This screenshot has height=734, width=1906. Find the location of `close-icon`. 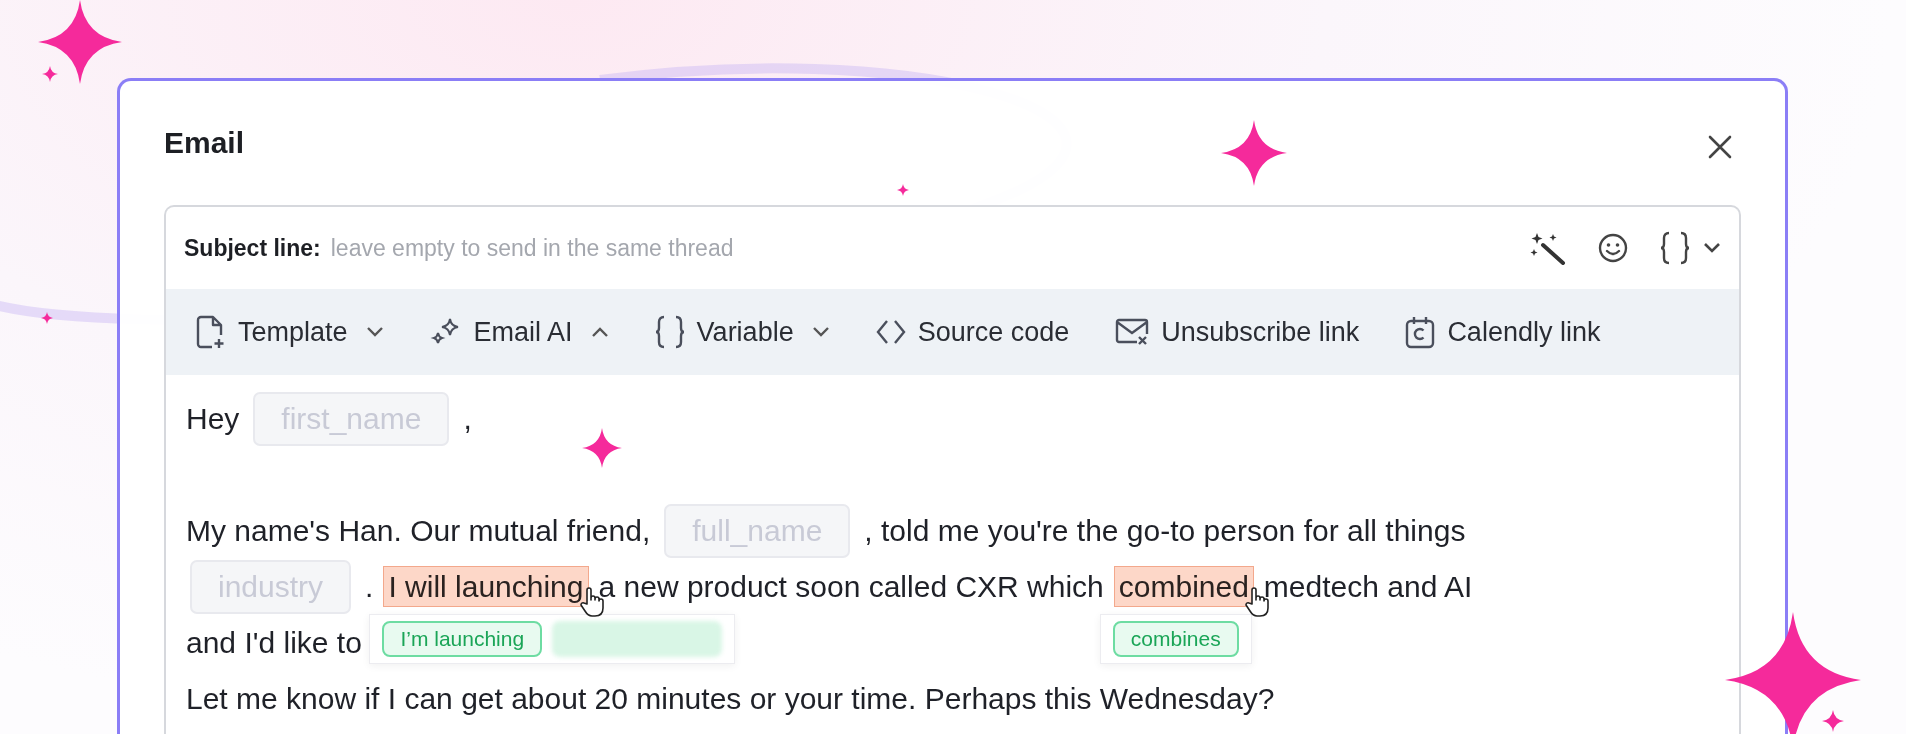

close-icon is located at coordinates (1720, 147).